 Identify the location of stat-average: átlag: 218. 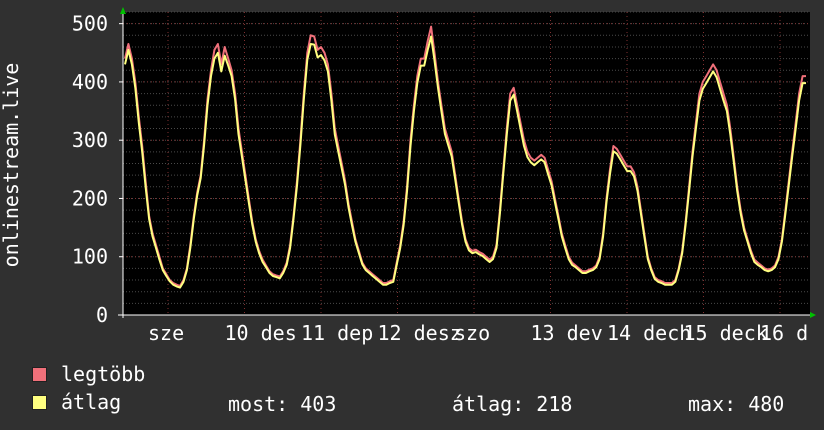
(512, 404).